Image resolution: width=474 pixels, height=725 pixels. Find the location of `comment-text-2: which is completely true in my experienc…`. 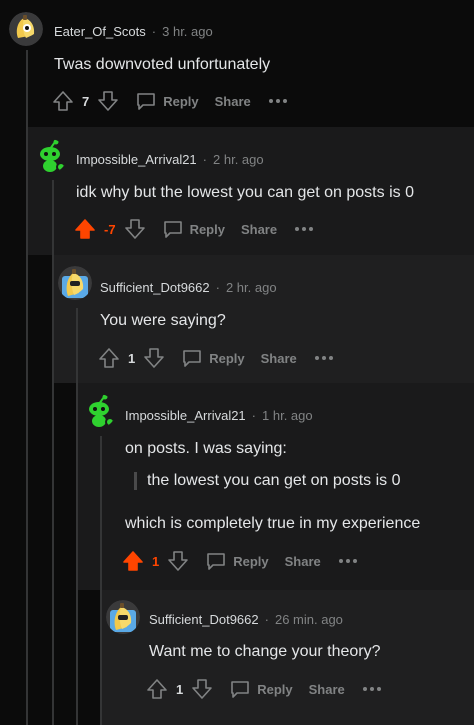

comment-text-2: which is completely true in my experienc… is located at coordinates (273, 523).